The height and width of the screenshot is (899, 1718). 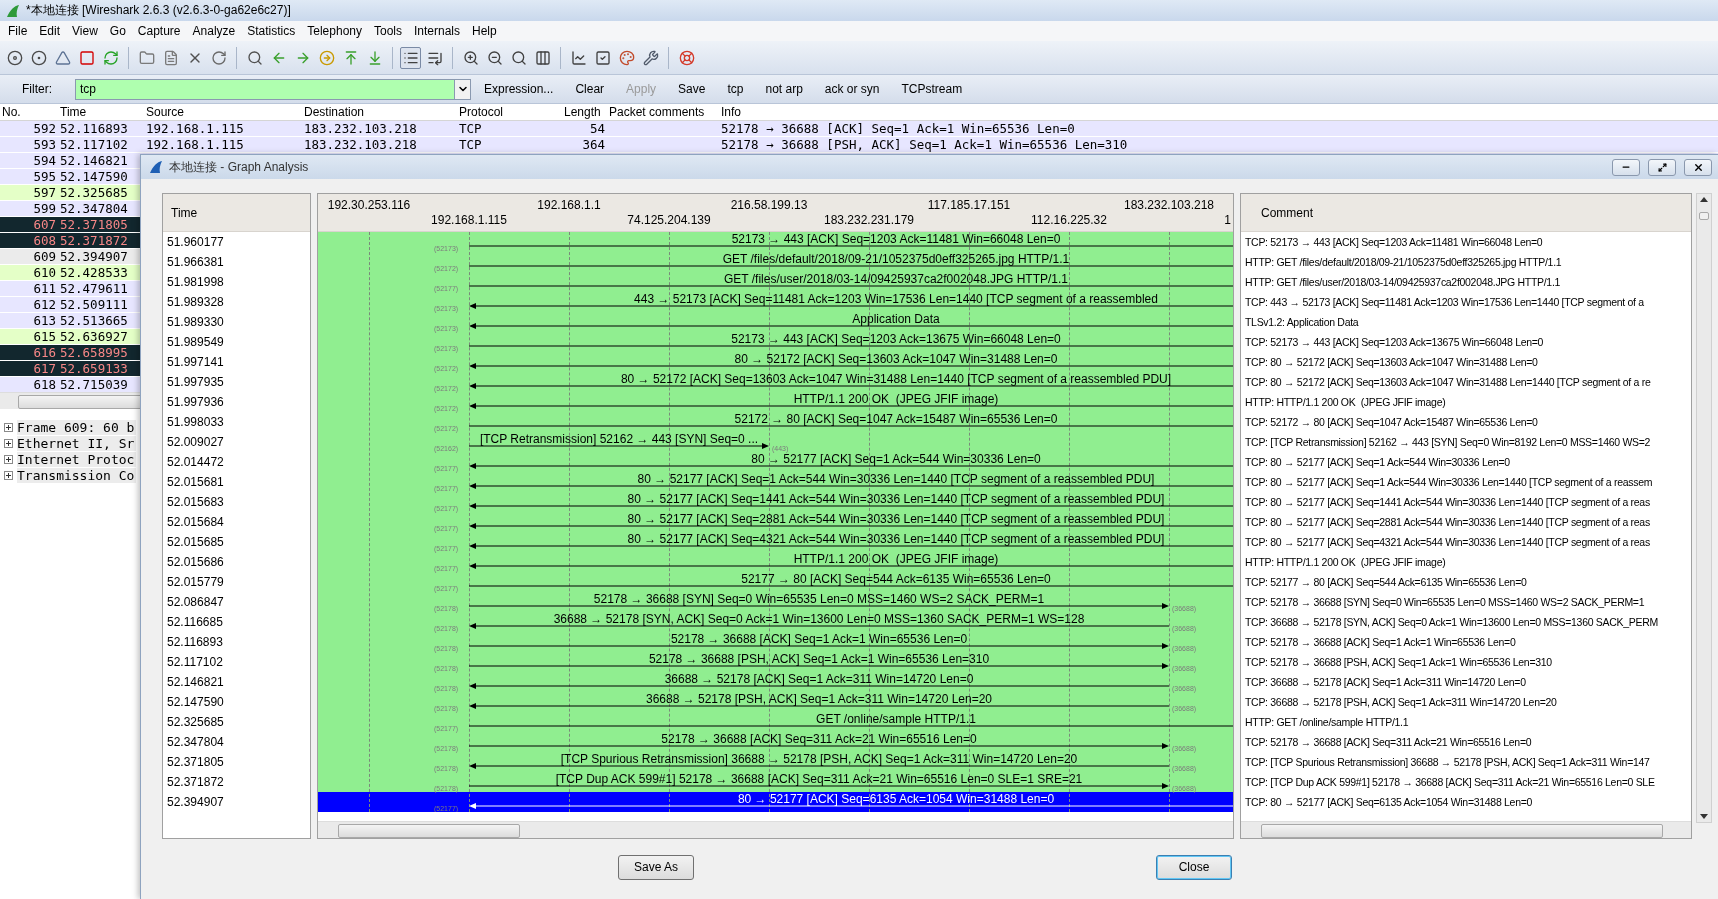 What do you see at coordinates (1227, 220) in the screenshot?
I see `host-address: 1` at bounding box center [1227, 220].